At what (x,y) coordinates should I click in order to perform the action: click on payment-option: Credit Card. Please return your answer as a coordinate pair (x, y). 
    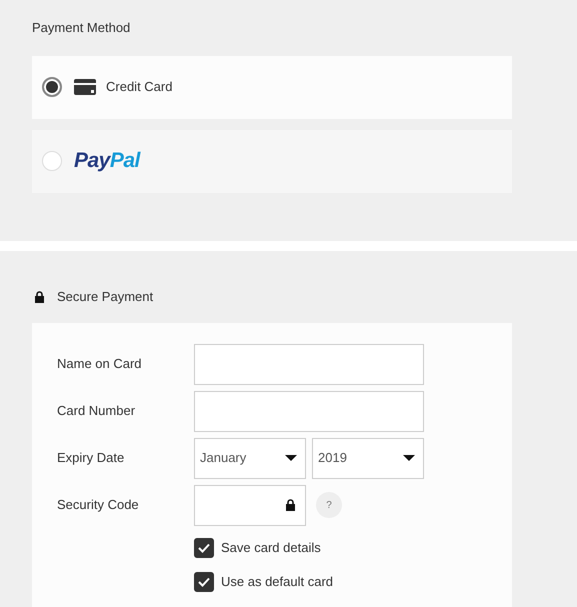
    Looking at the image, I should click on (272, 87).